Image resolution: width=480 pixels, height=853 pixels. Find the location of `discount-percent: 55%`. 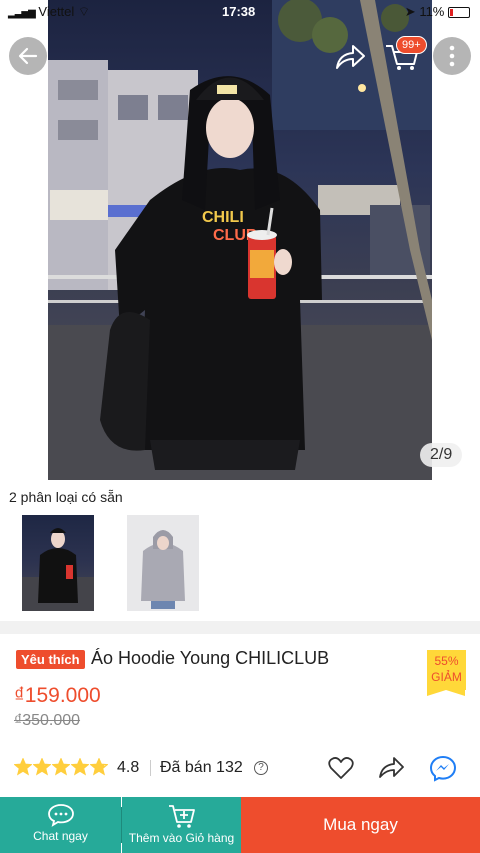

discount-percent: 55% is located at coordinates (446, 661).